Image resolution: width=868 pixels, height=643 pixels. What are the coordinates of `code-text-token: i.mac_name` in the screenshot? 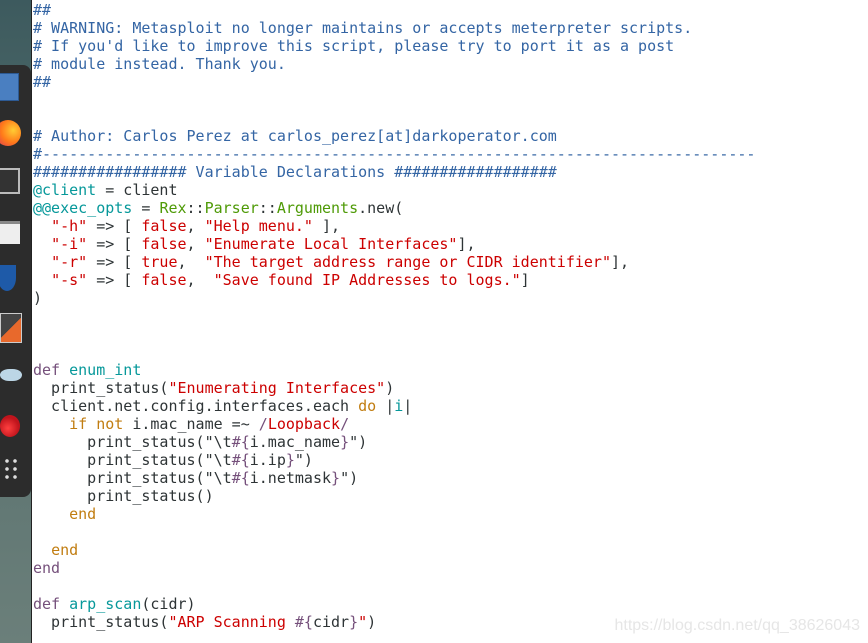 It's located at (295, 442).